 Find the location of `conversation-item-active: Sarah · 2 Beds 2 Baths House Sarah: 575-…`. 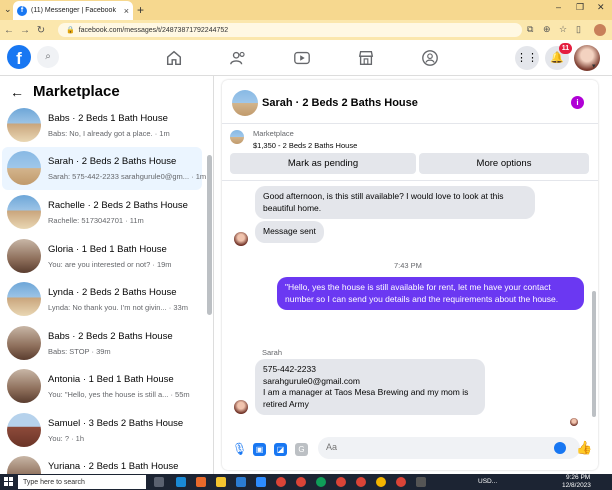

conversation-item-active: Sarah · 2 Beds 2 Baths House Sarah: 575-… is located at coordinates (104, 168).